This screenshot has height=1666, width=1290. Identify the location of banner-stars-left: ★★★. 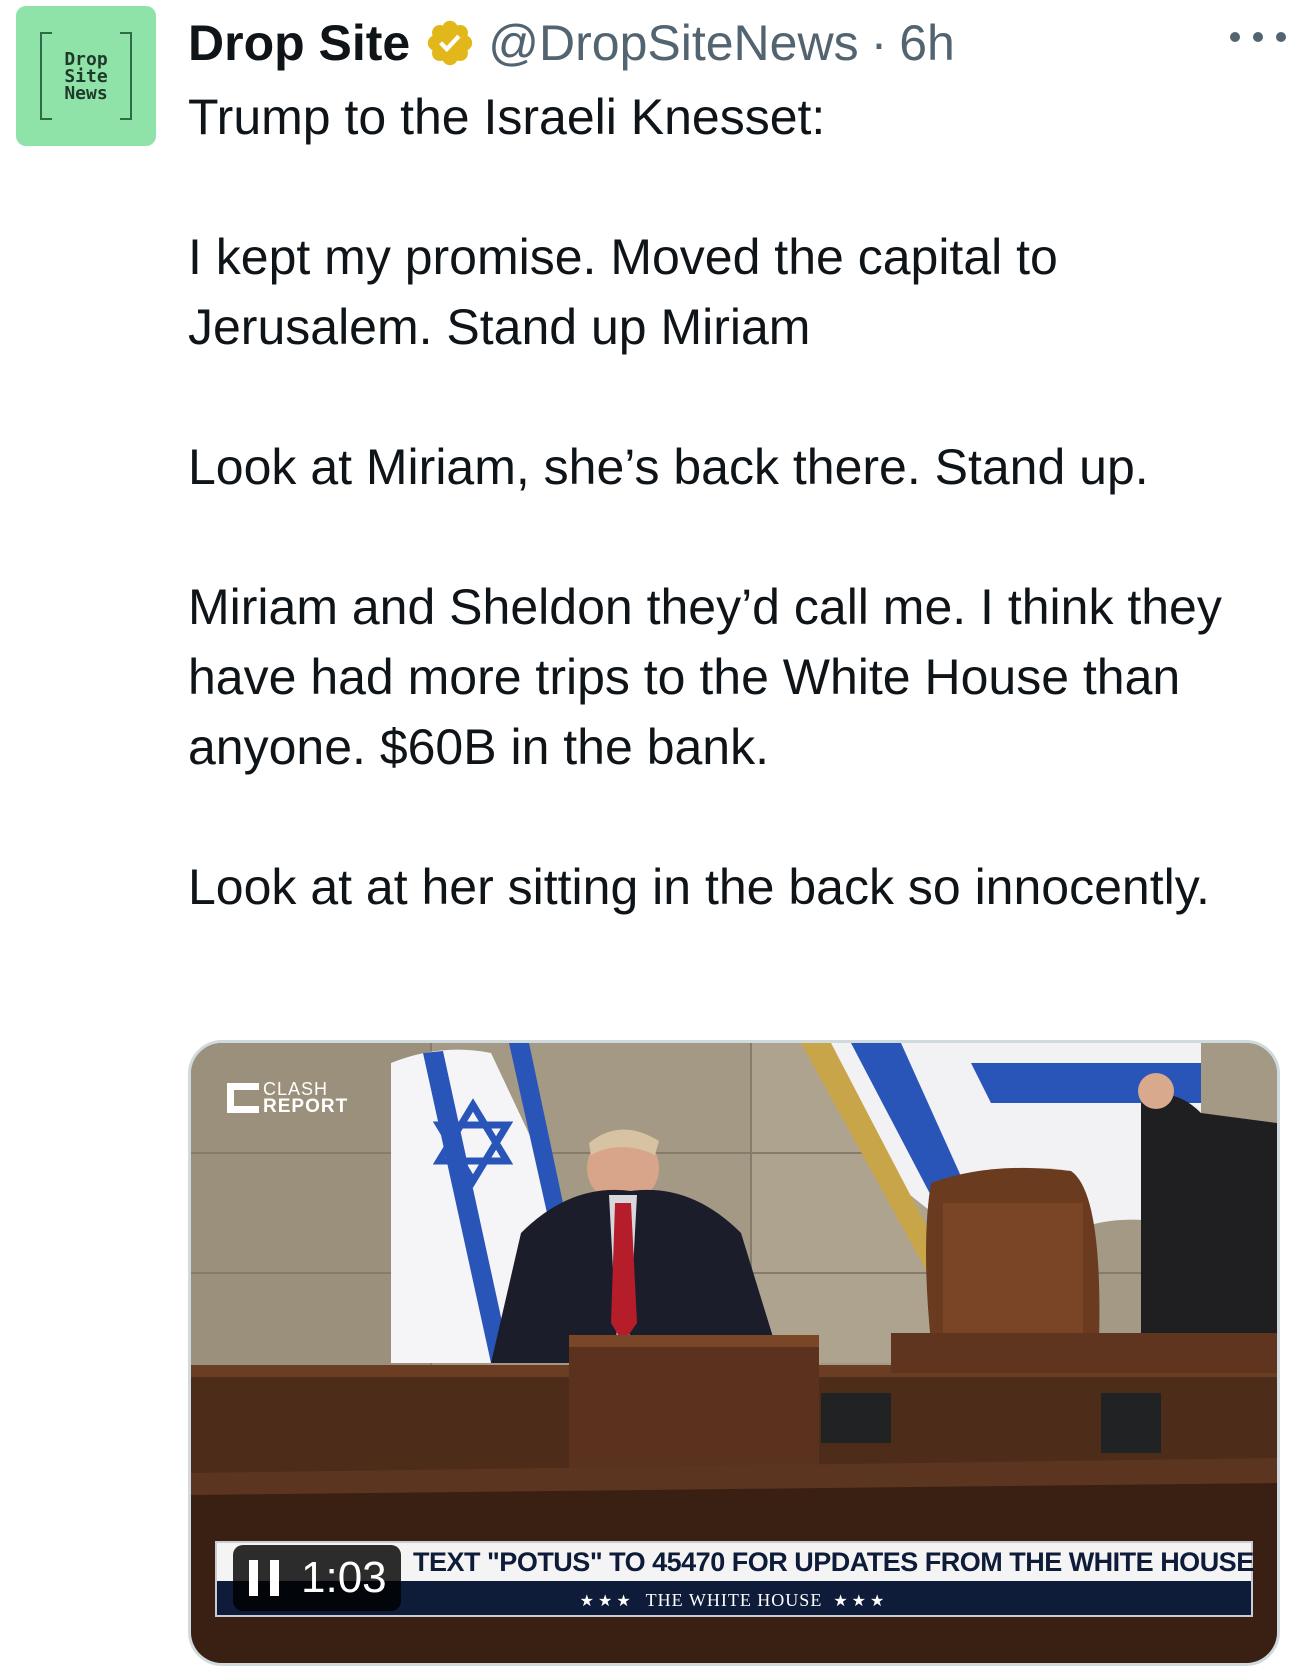
(607, 1601).